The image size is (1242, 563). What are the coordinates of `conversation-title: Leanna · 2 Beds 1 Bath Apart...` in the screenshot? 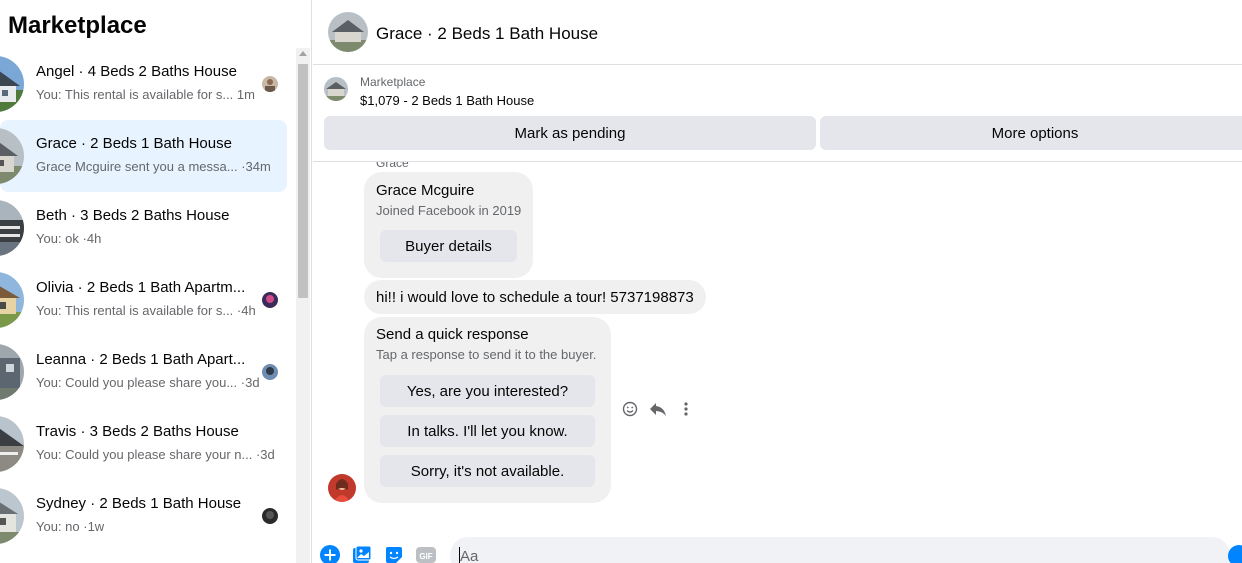 It's located at (141, 359).